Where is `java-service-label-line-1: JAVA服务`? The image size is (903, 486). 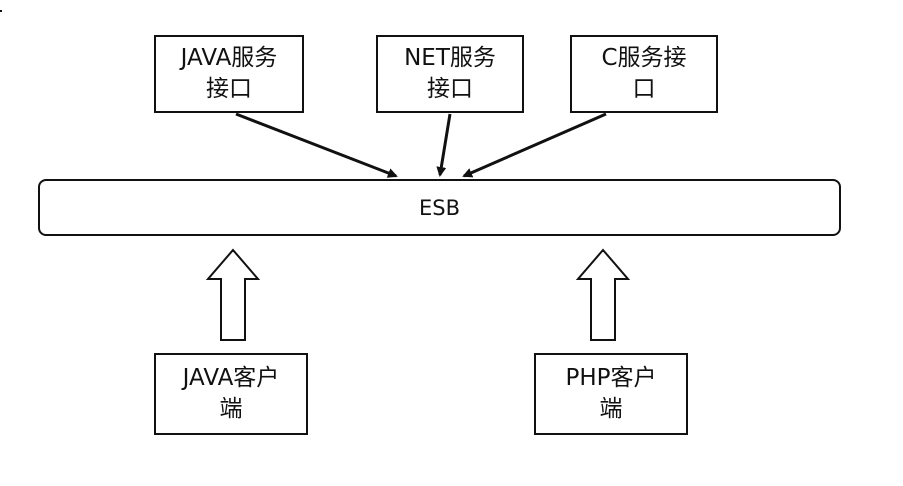
java-service-label-line-1: JAVA服务 is located at coordinates (229, 58).